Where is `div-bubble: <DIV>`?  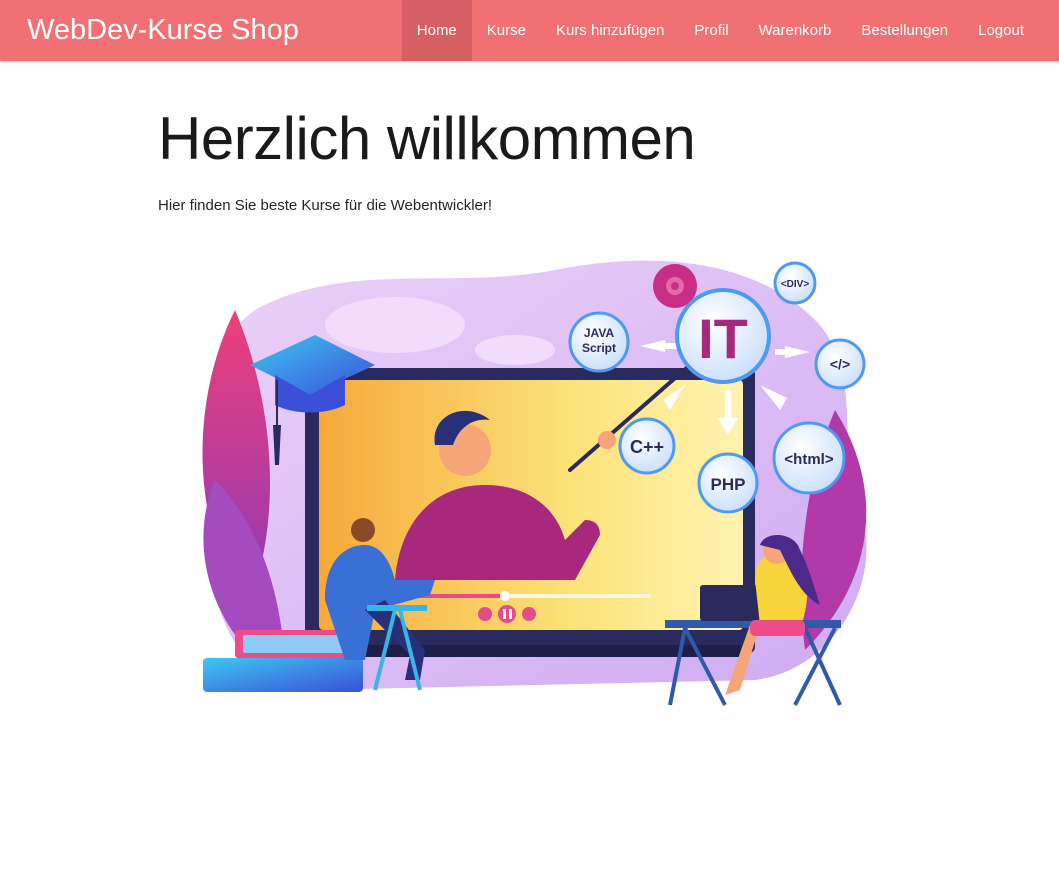 div-bubble: <DIV> is located at coordinates (795, 283).